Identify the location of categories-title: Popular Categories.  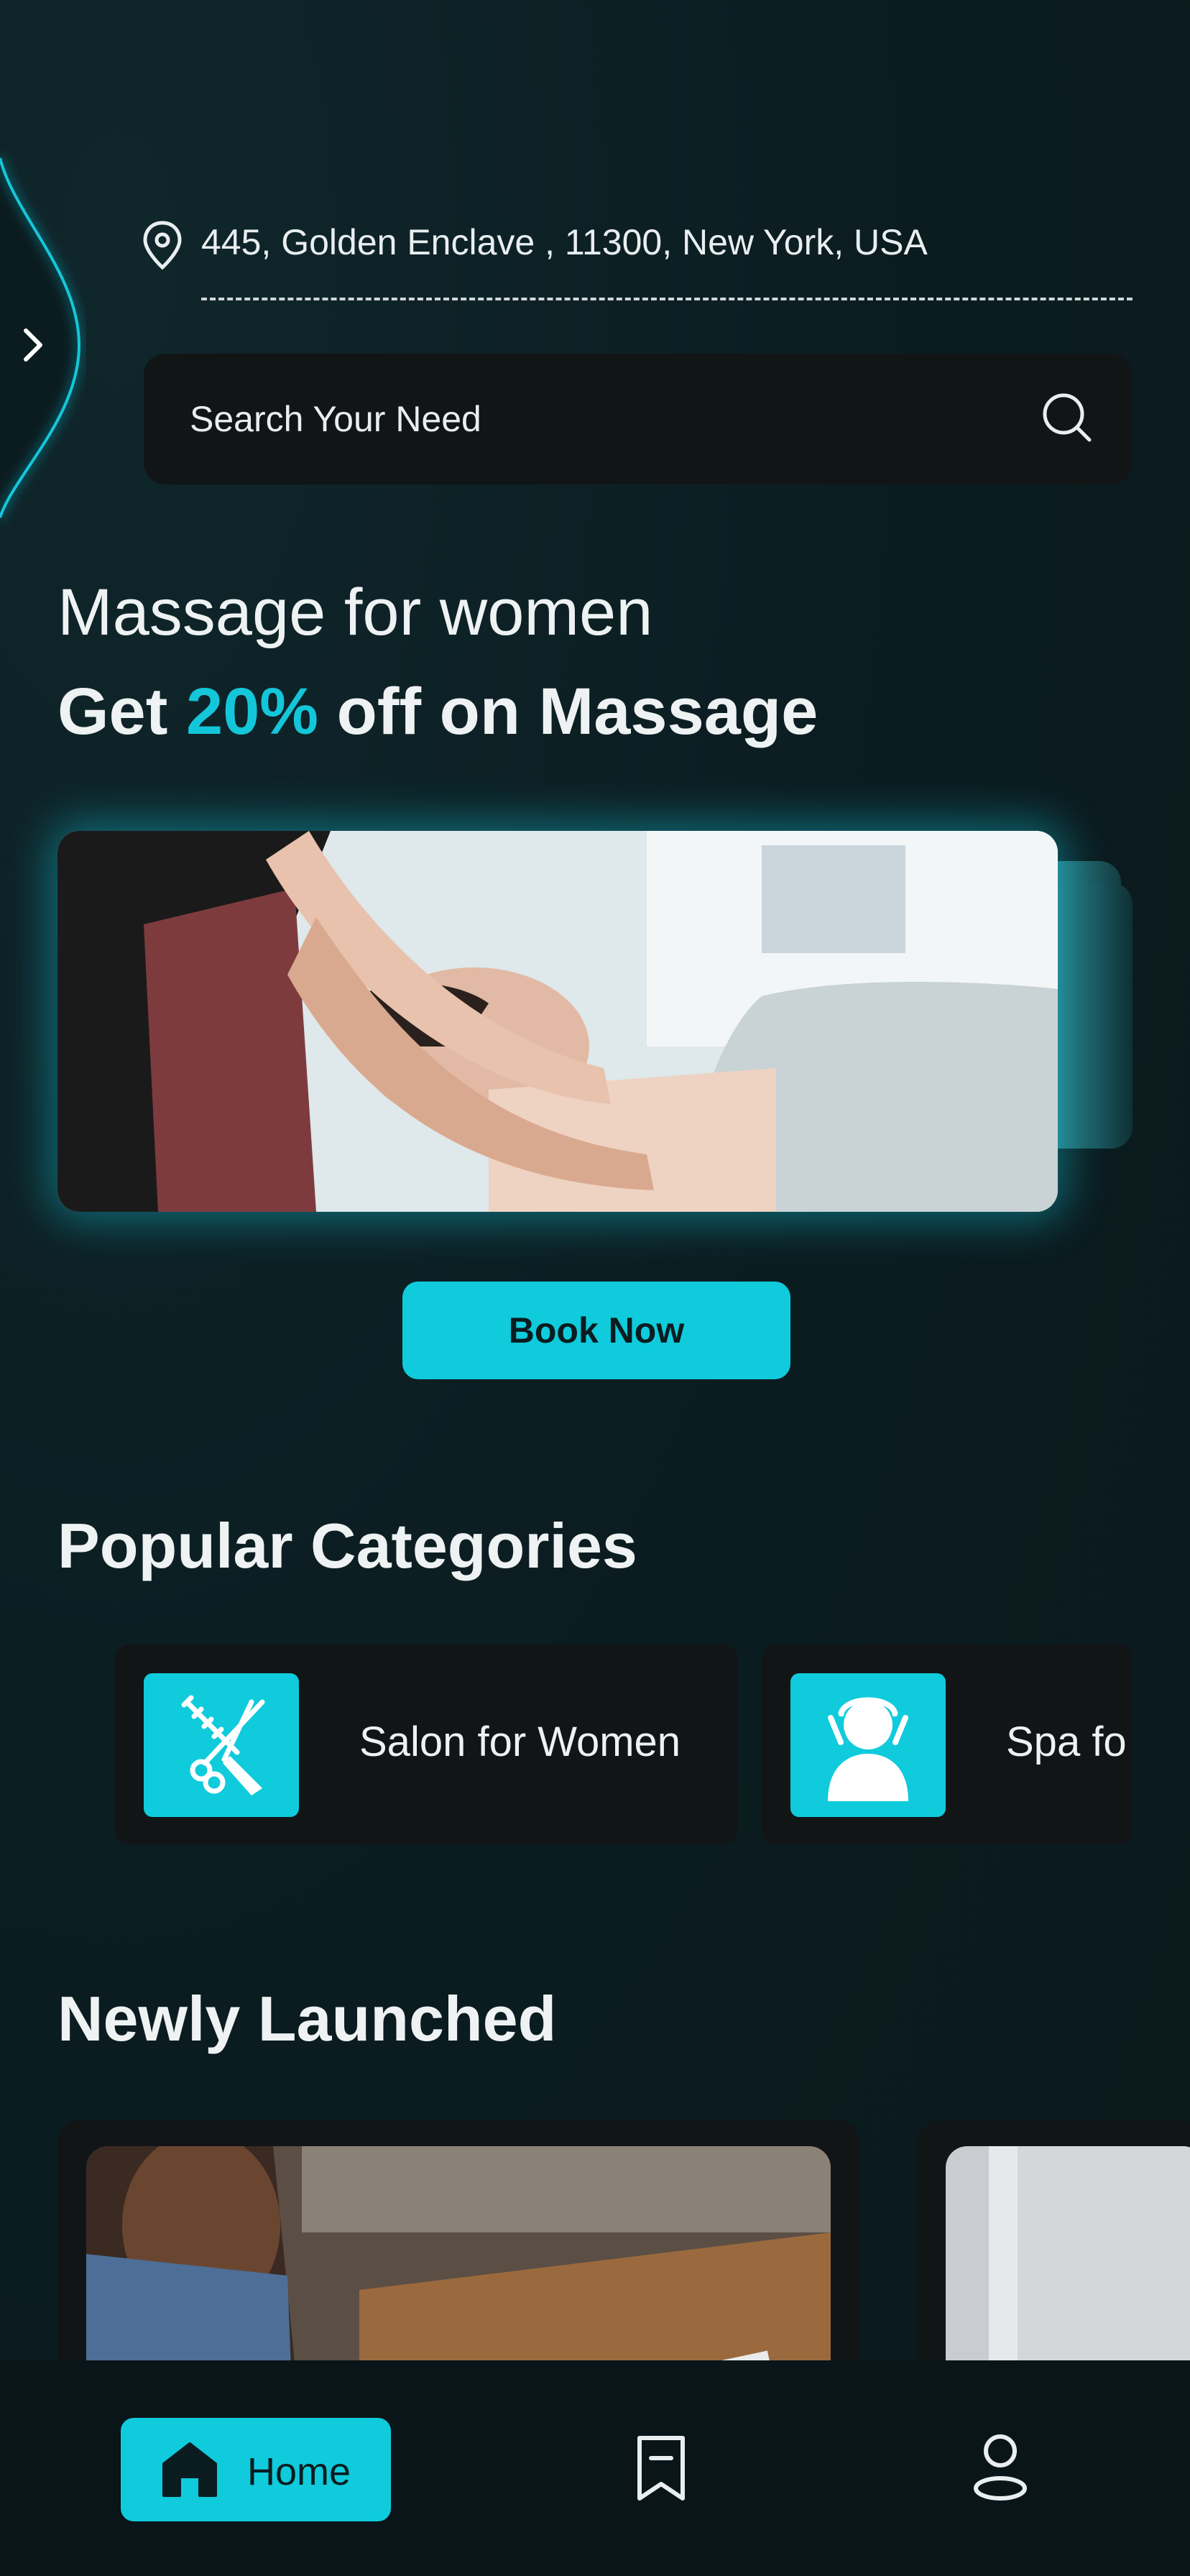
(347, 1545).